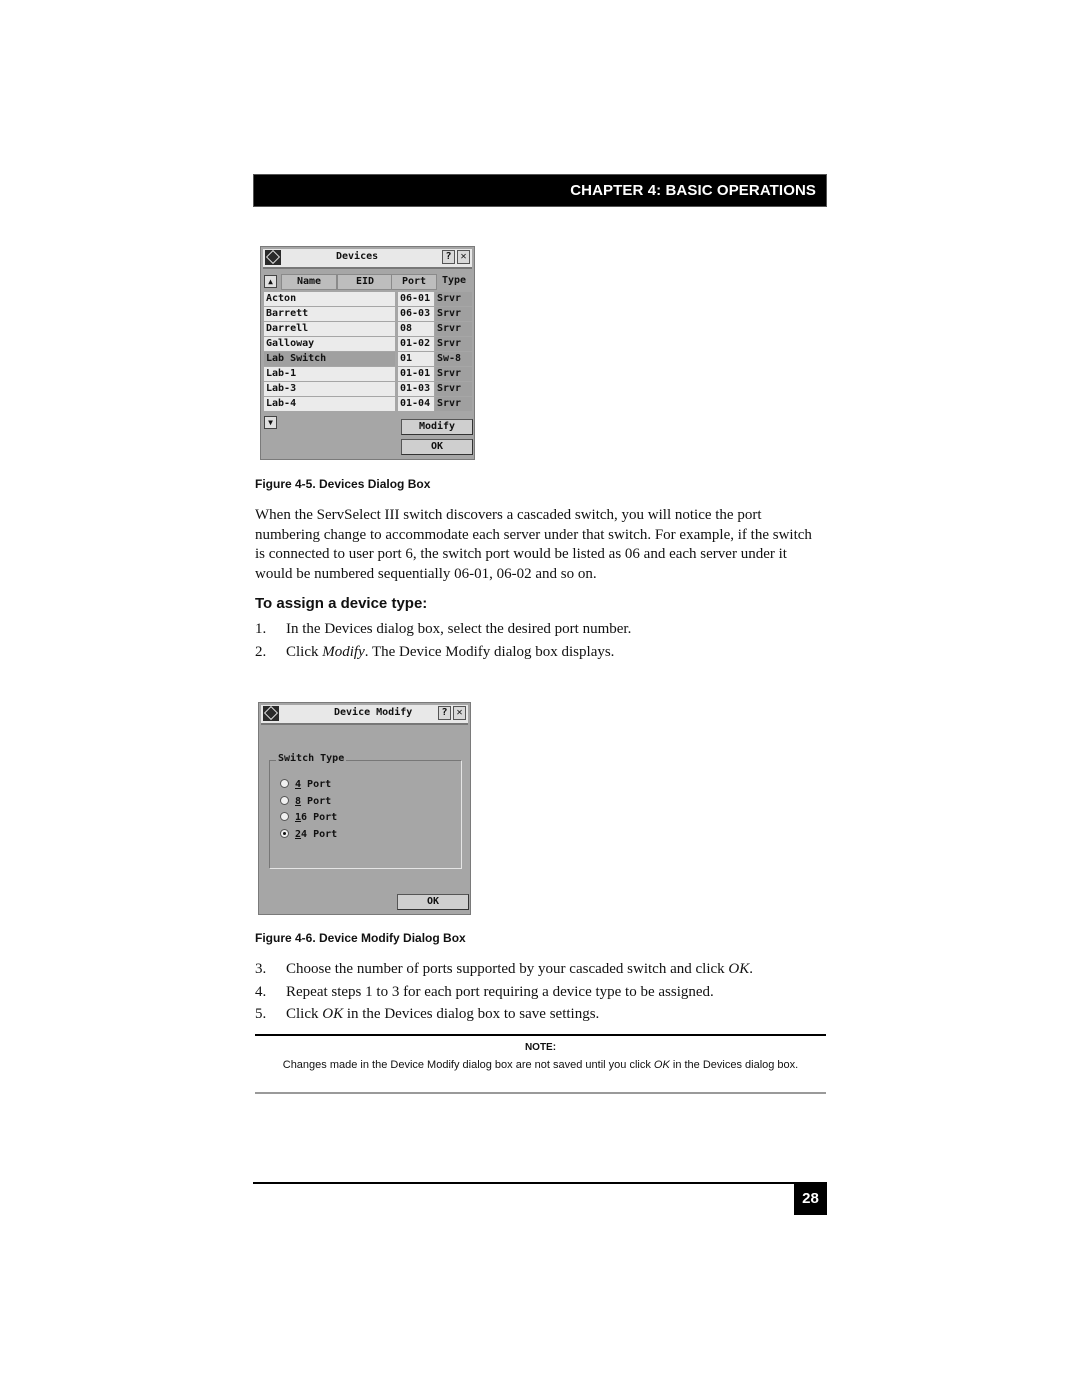  I want to click on step-number: 5., so click(261, 1014).